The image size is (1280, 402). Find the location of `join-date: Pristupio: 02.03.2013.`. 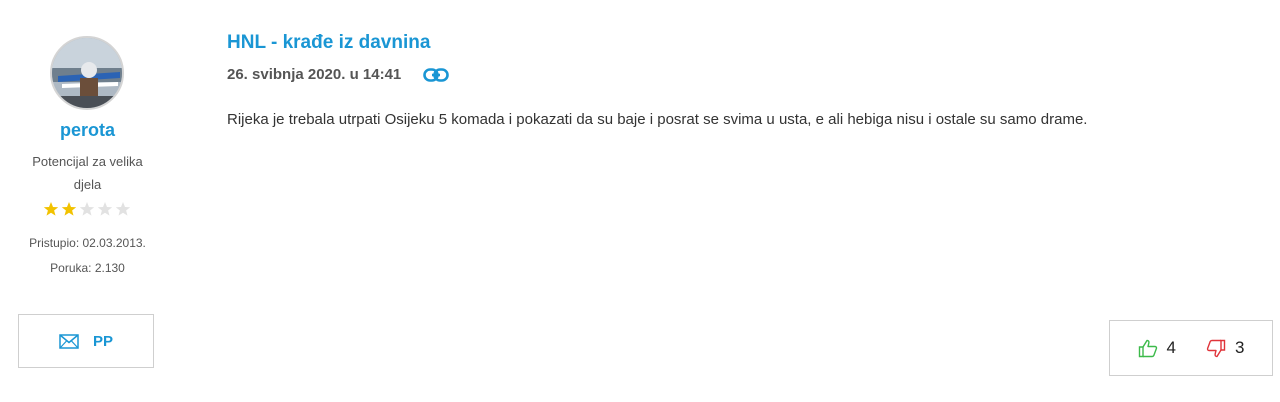

join-date: Pristupio: 02.03.2013. is located at coordinates (87, 243).